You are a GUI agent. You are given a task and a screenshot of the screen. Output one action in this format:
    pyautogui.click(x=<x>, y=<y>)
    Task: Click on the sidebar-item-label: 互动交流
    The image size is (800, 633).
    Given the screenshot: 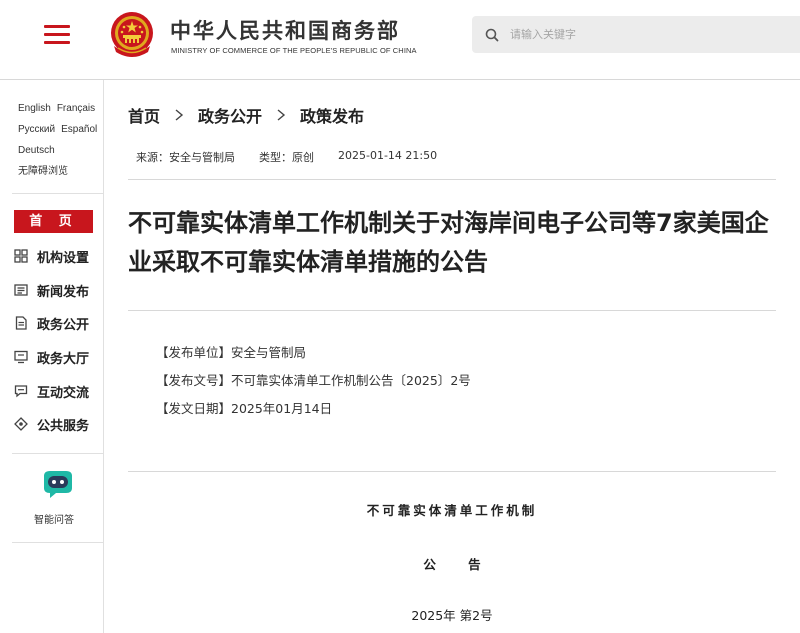 What is the action you would take?
    pyautogui.click(x=63, y=393)
    